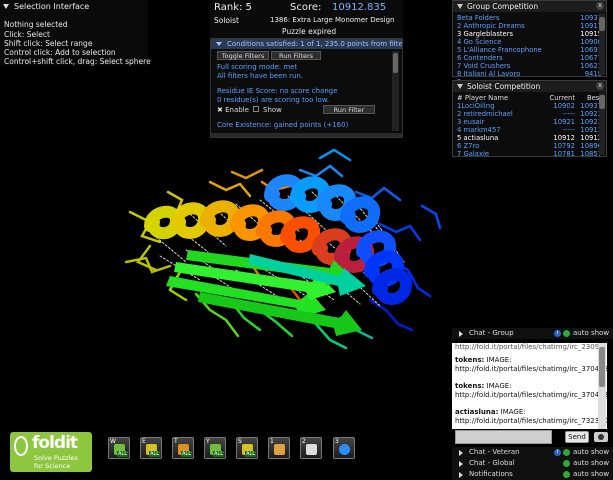 Image resolution: width=613 pixels, height=480 pixels. Describe the element at coordinates (279, 448) in the screenshot. I see `action-1-button: 1` at that location.